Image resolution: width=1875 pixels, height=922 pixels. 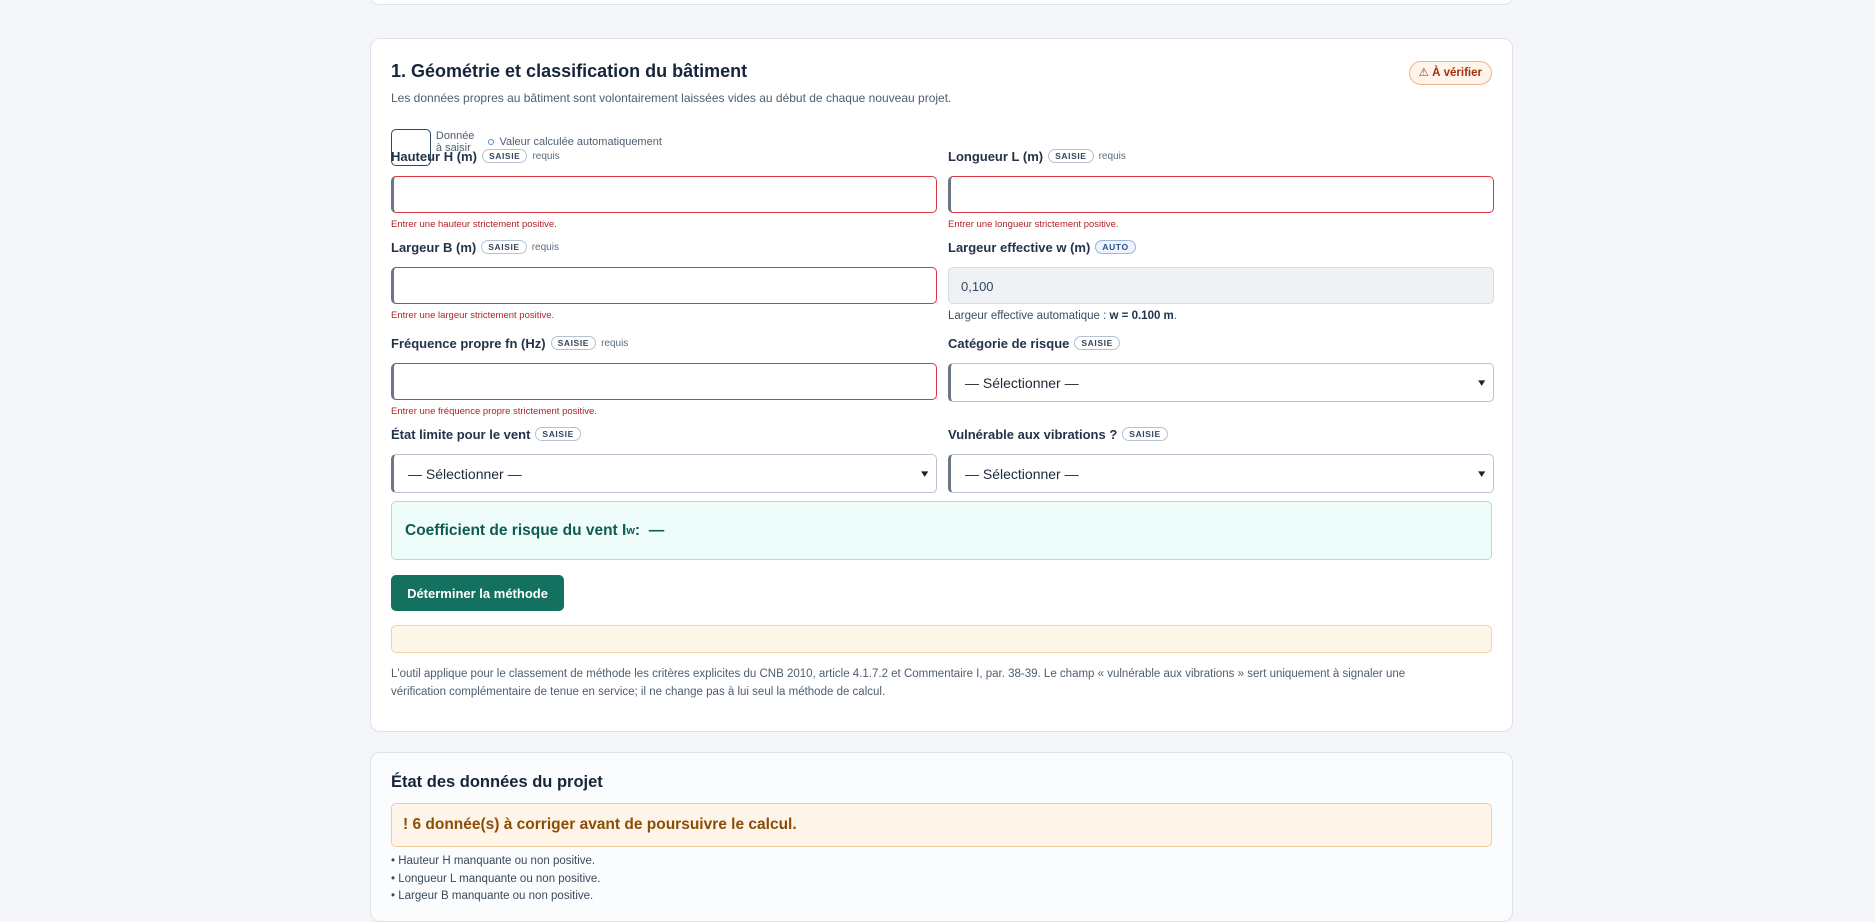 What do you see at coordinates (664, 285) in the screenshot?
I see `largeur-input` at bounding box center [664, 285].